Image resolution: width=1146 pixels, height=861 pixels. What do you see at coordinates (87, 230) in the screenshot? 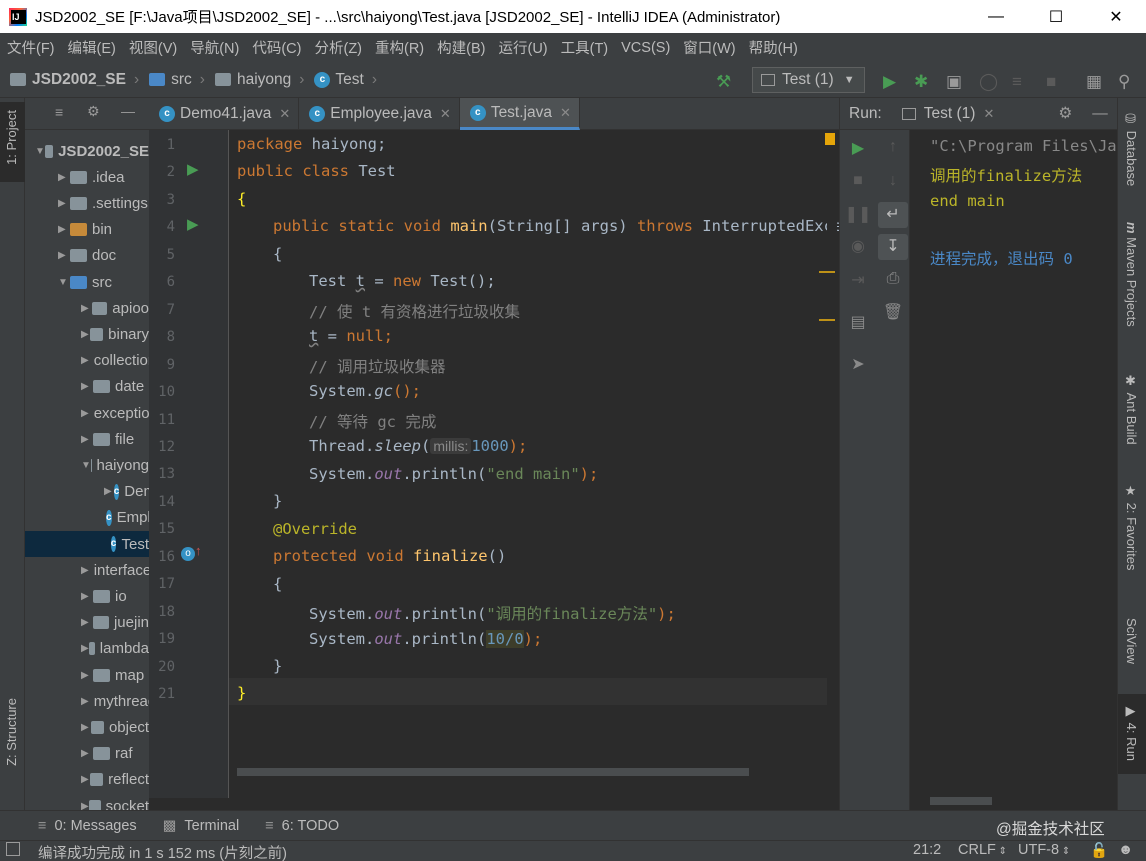
I see `tree-item: ▶ bin` at bounding box center [87, 230].